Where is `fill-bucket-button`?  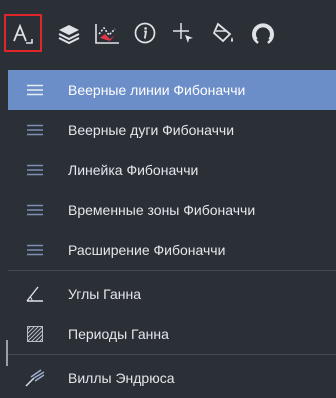
fill-bucket-button is located at coordinates (223, 33).